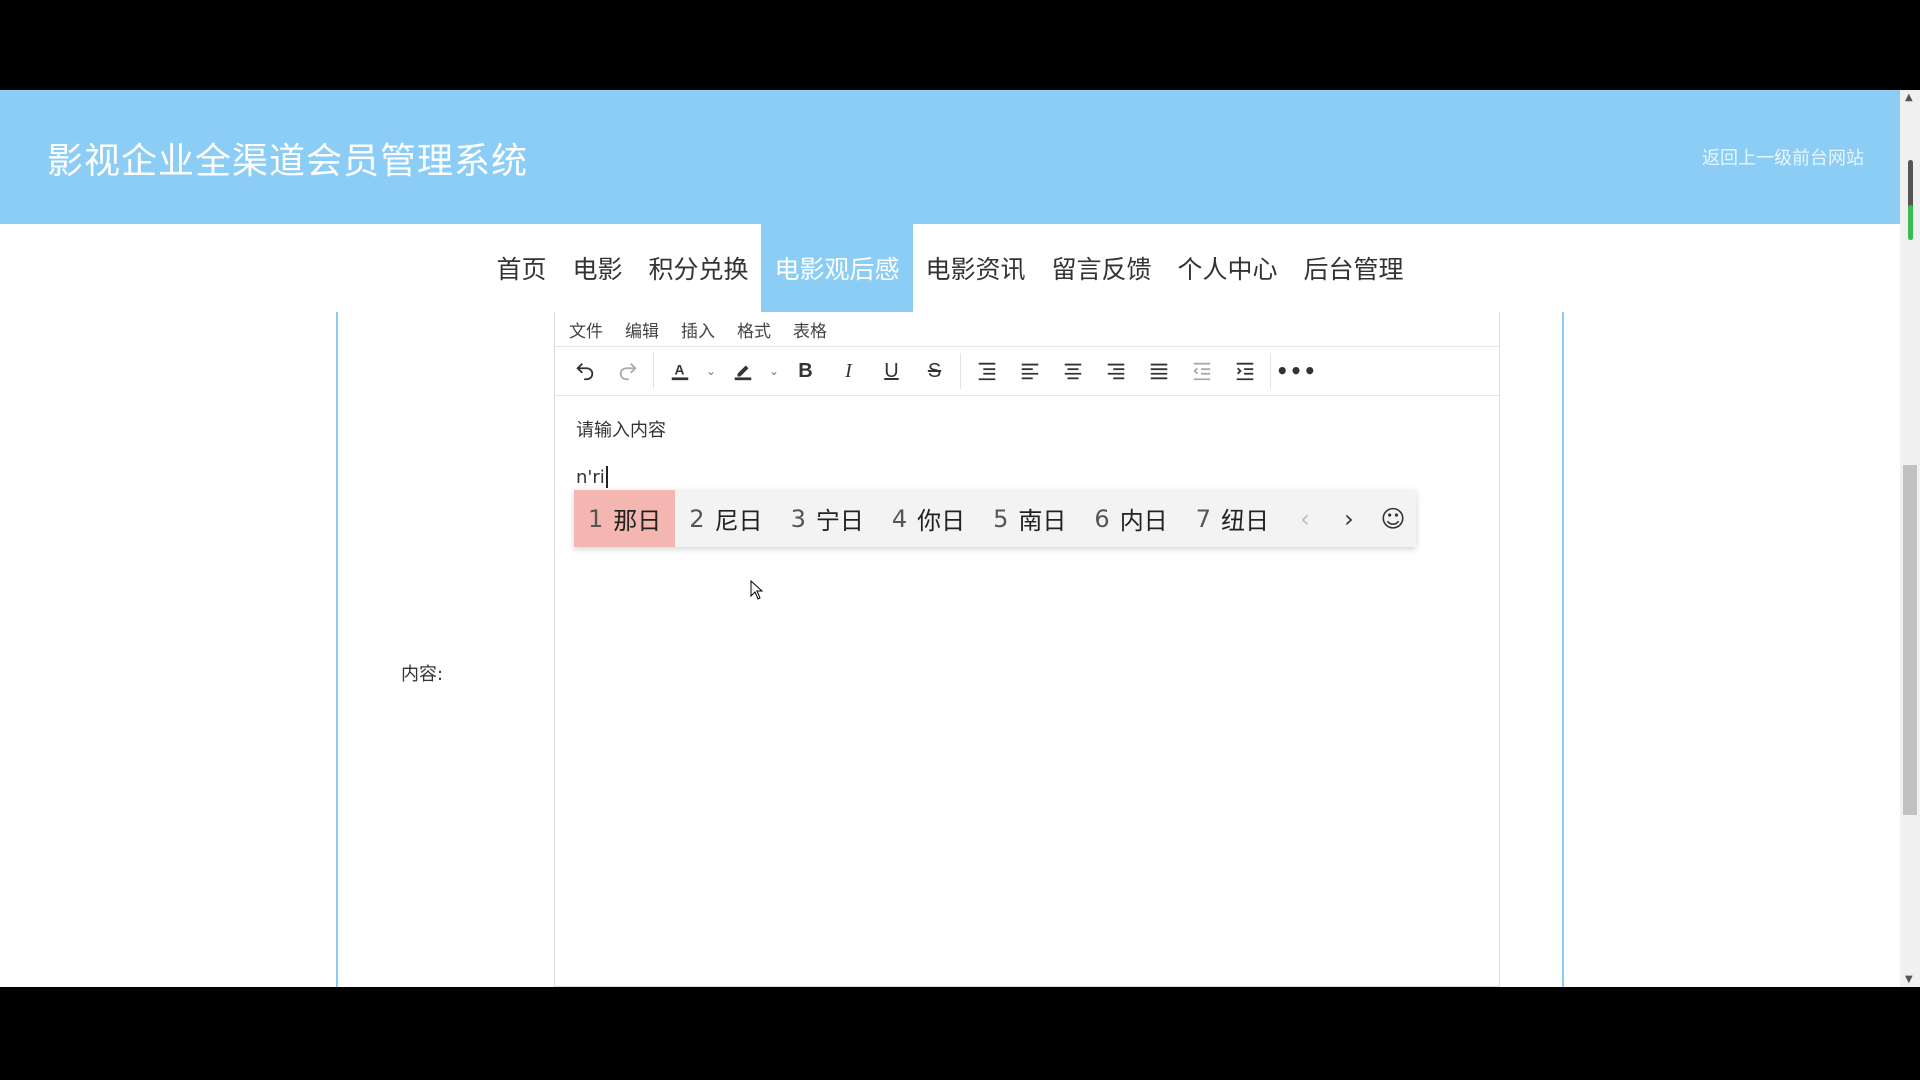 The height and width of the screenshot is (1080, 1920). I want to click on text-caret, so click(606, 477).